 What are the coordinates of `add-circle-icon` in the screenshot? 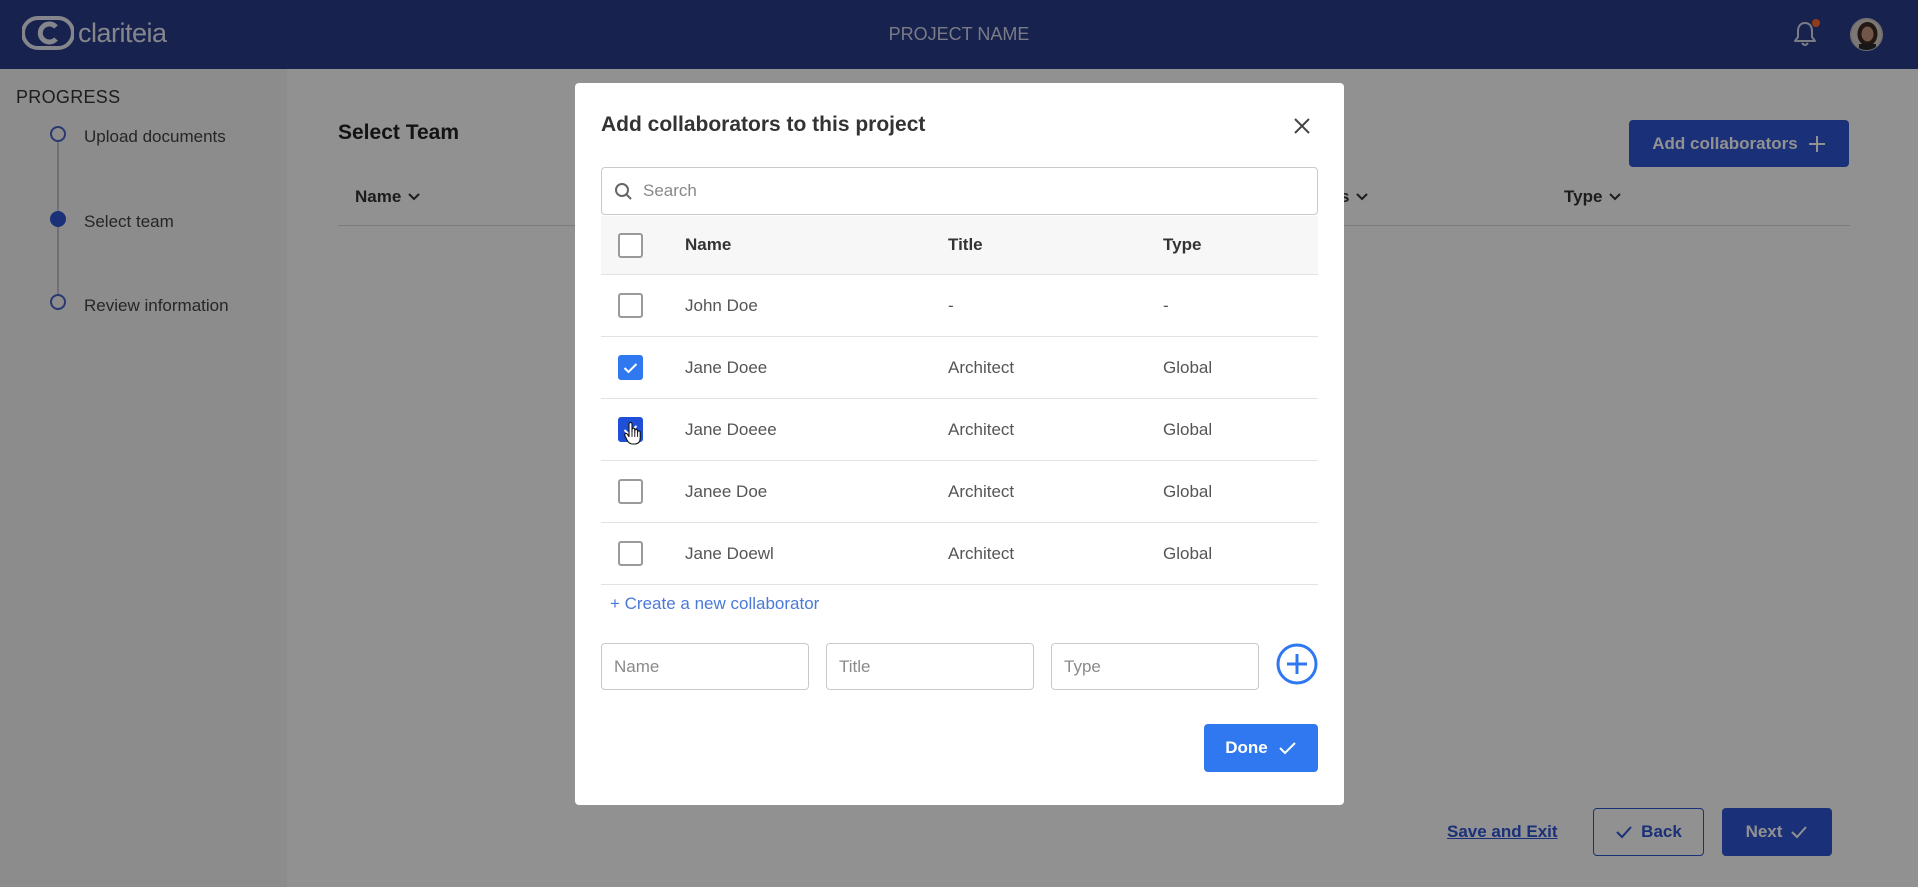 It's located at (1297, 664).